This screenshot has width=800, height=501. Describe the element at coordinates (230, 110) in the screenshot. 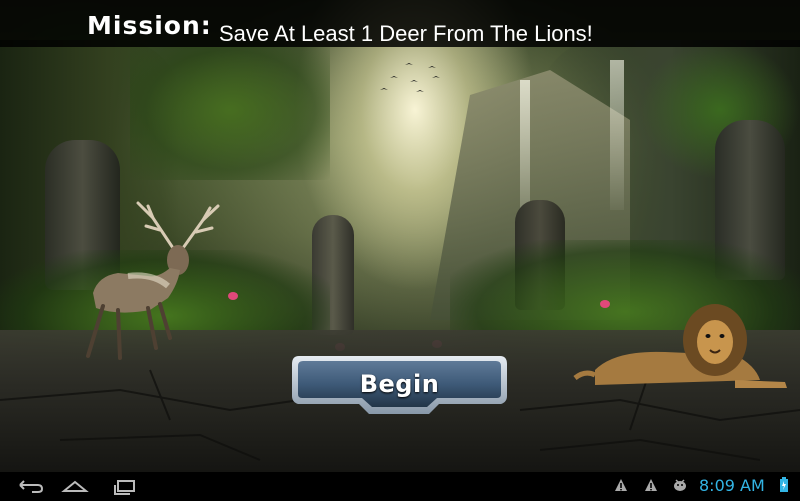

I see `tree-canopy` at that location.